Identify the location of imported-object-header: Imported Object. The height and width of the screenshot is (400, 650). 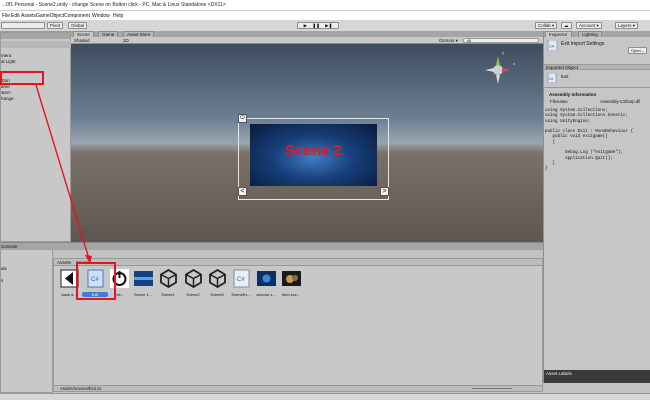
(597, 67).